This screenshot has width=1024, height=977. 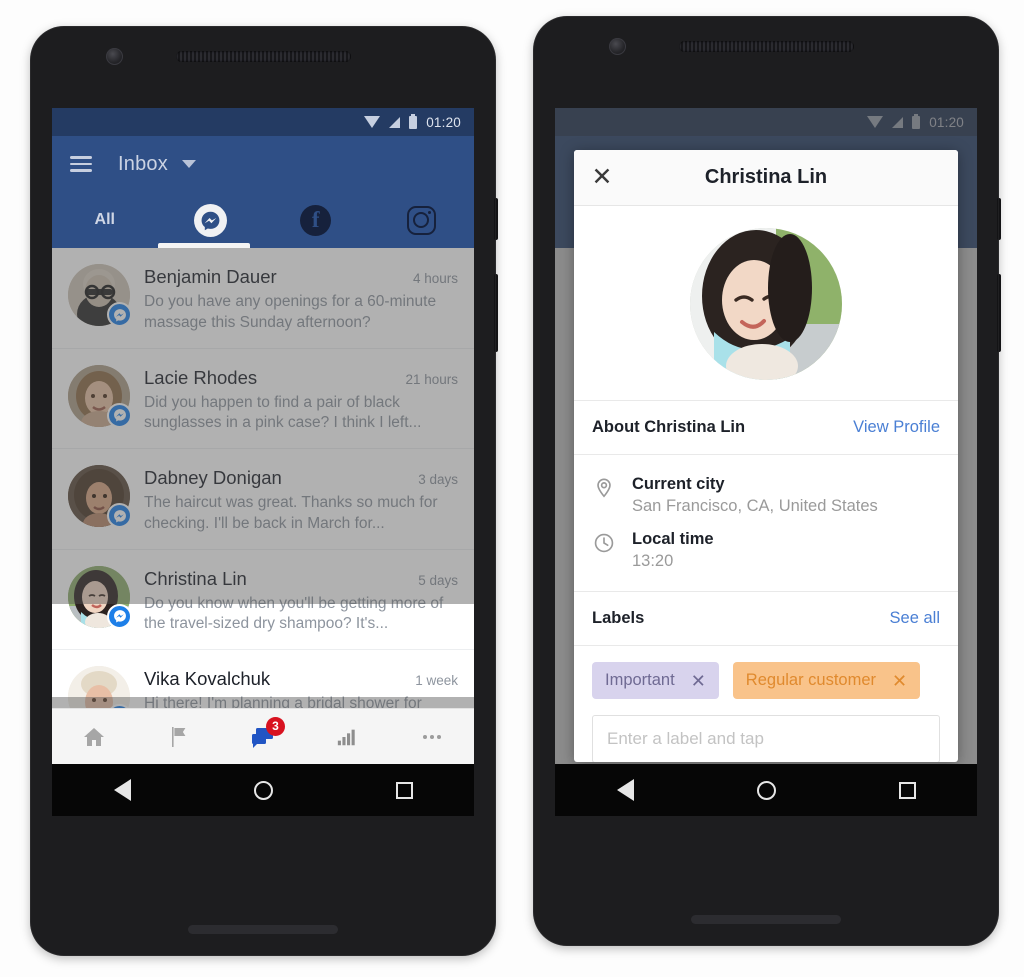 What do you see at coordinates (443, 122) in the screenshot?
I see `status-bar-time: 01:20` at bounding box center [443, 122].